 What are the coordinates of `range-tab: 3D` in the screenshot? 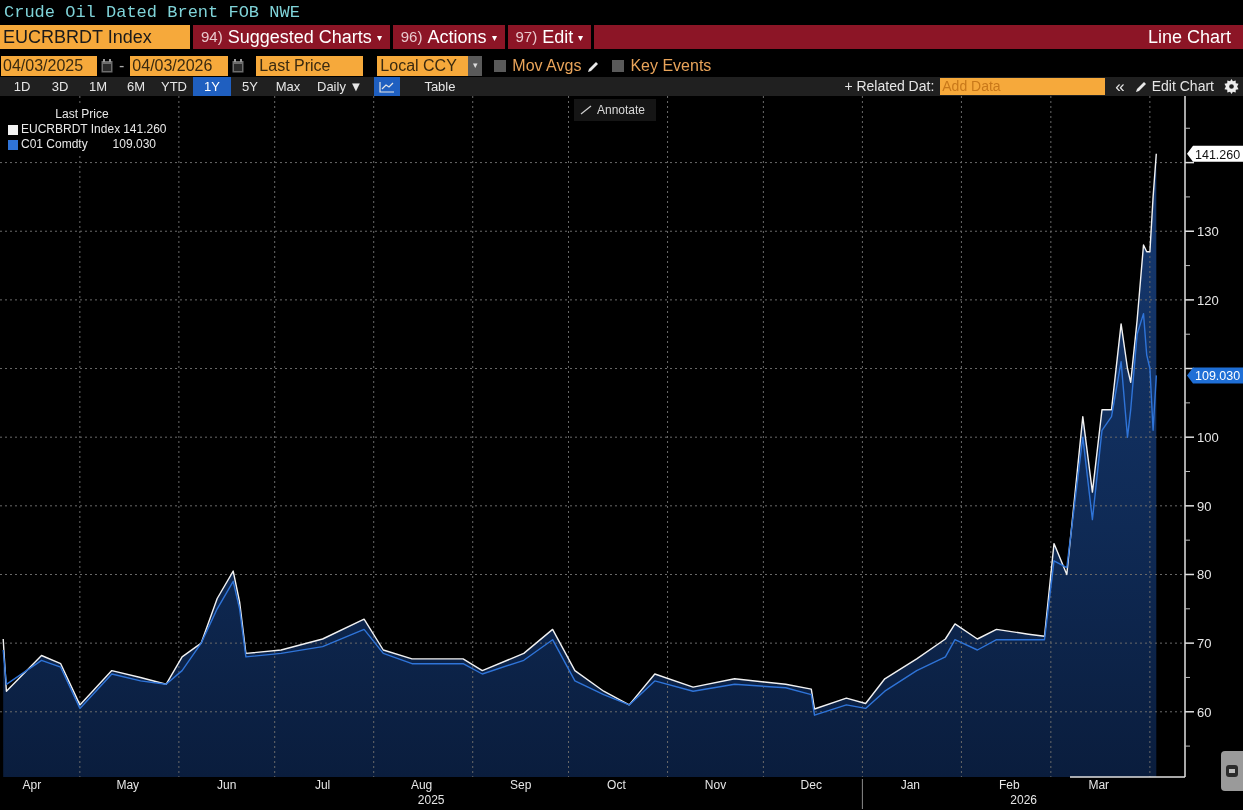 It's located at (60, 86).